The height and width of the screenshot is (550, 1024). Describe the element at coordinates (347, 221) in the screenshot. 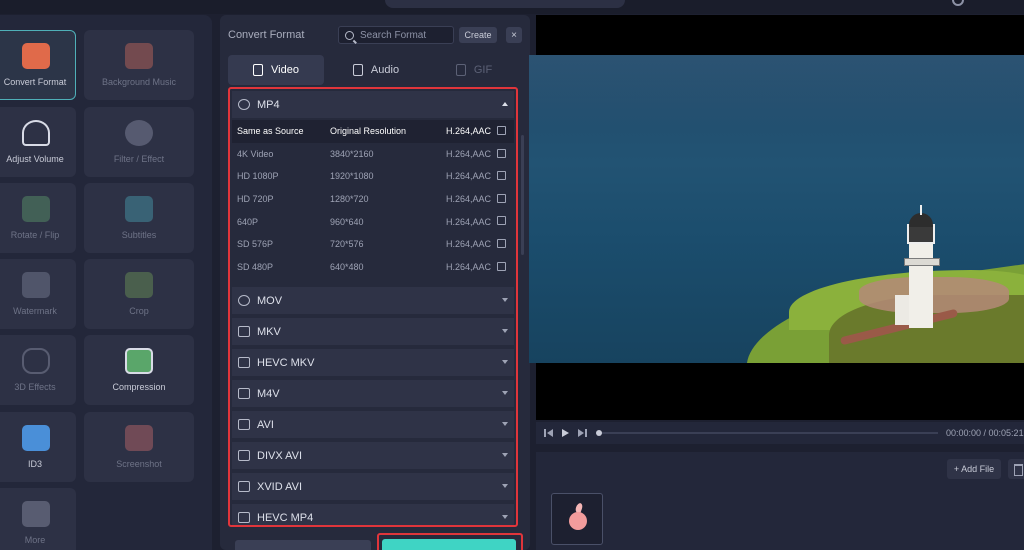

I see `preset-resolution: 960*640` at that location.